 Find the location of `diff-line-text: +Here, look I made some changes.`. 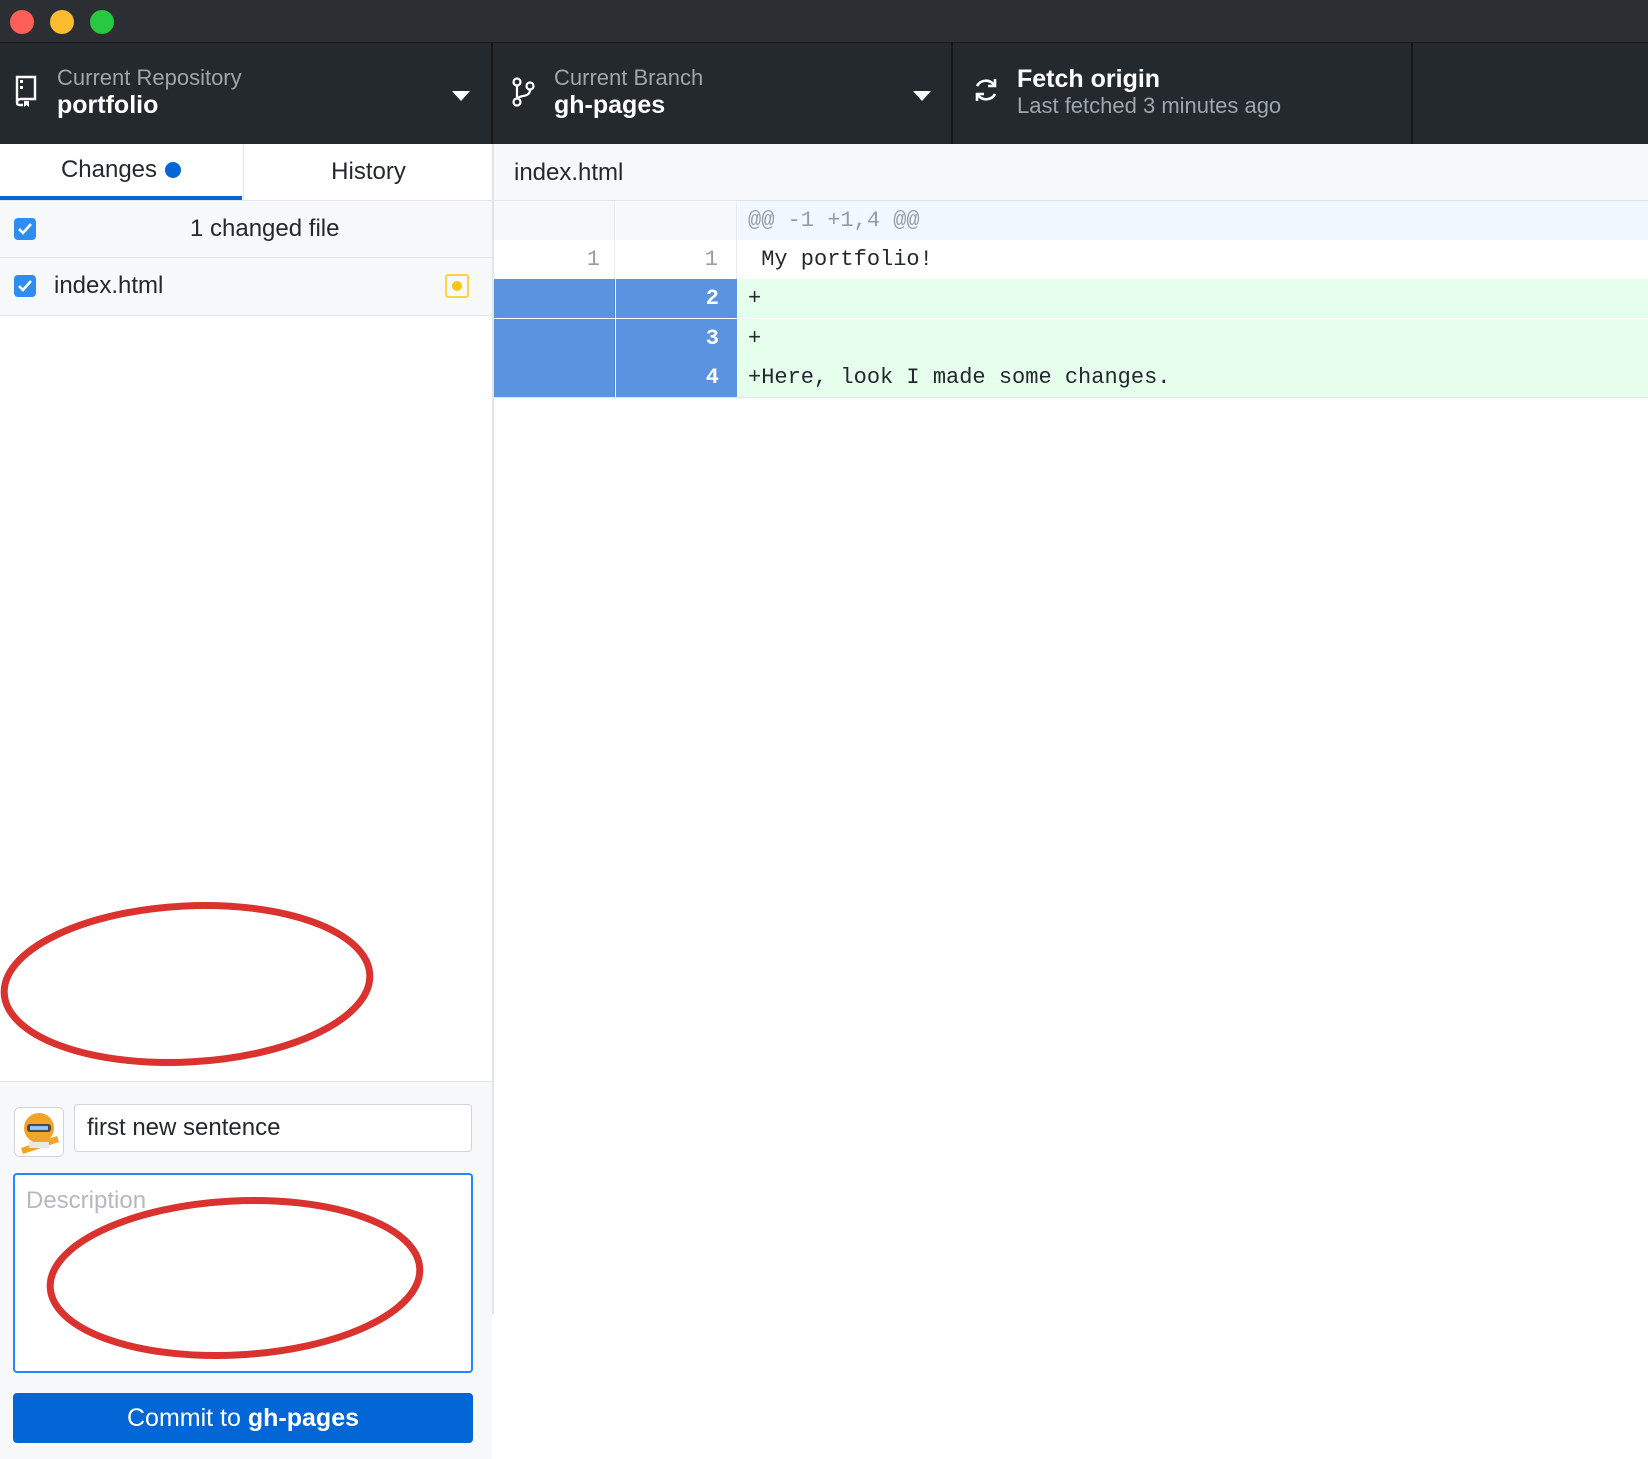

diff-line-text: +Here, look I made some changes. is located at coordinates (1193, 377).